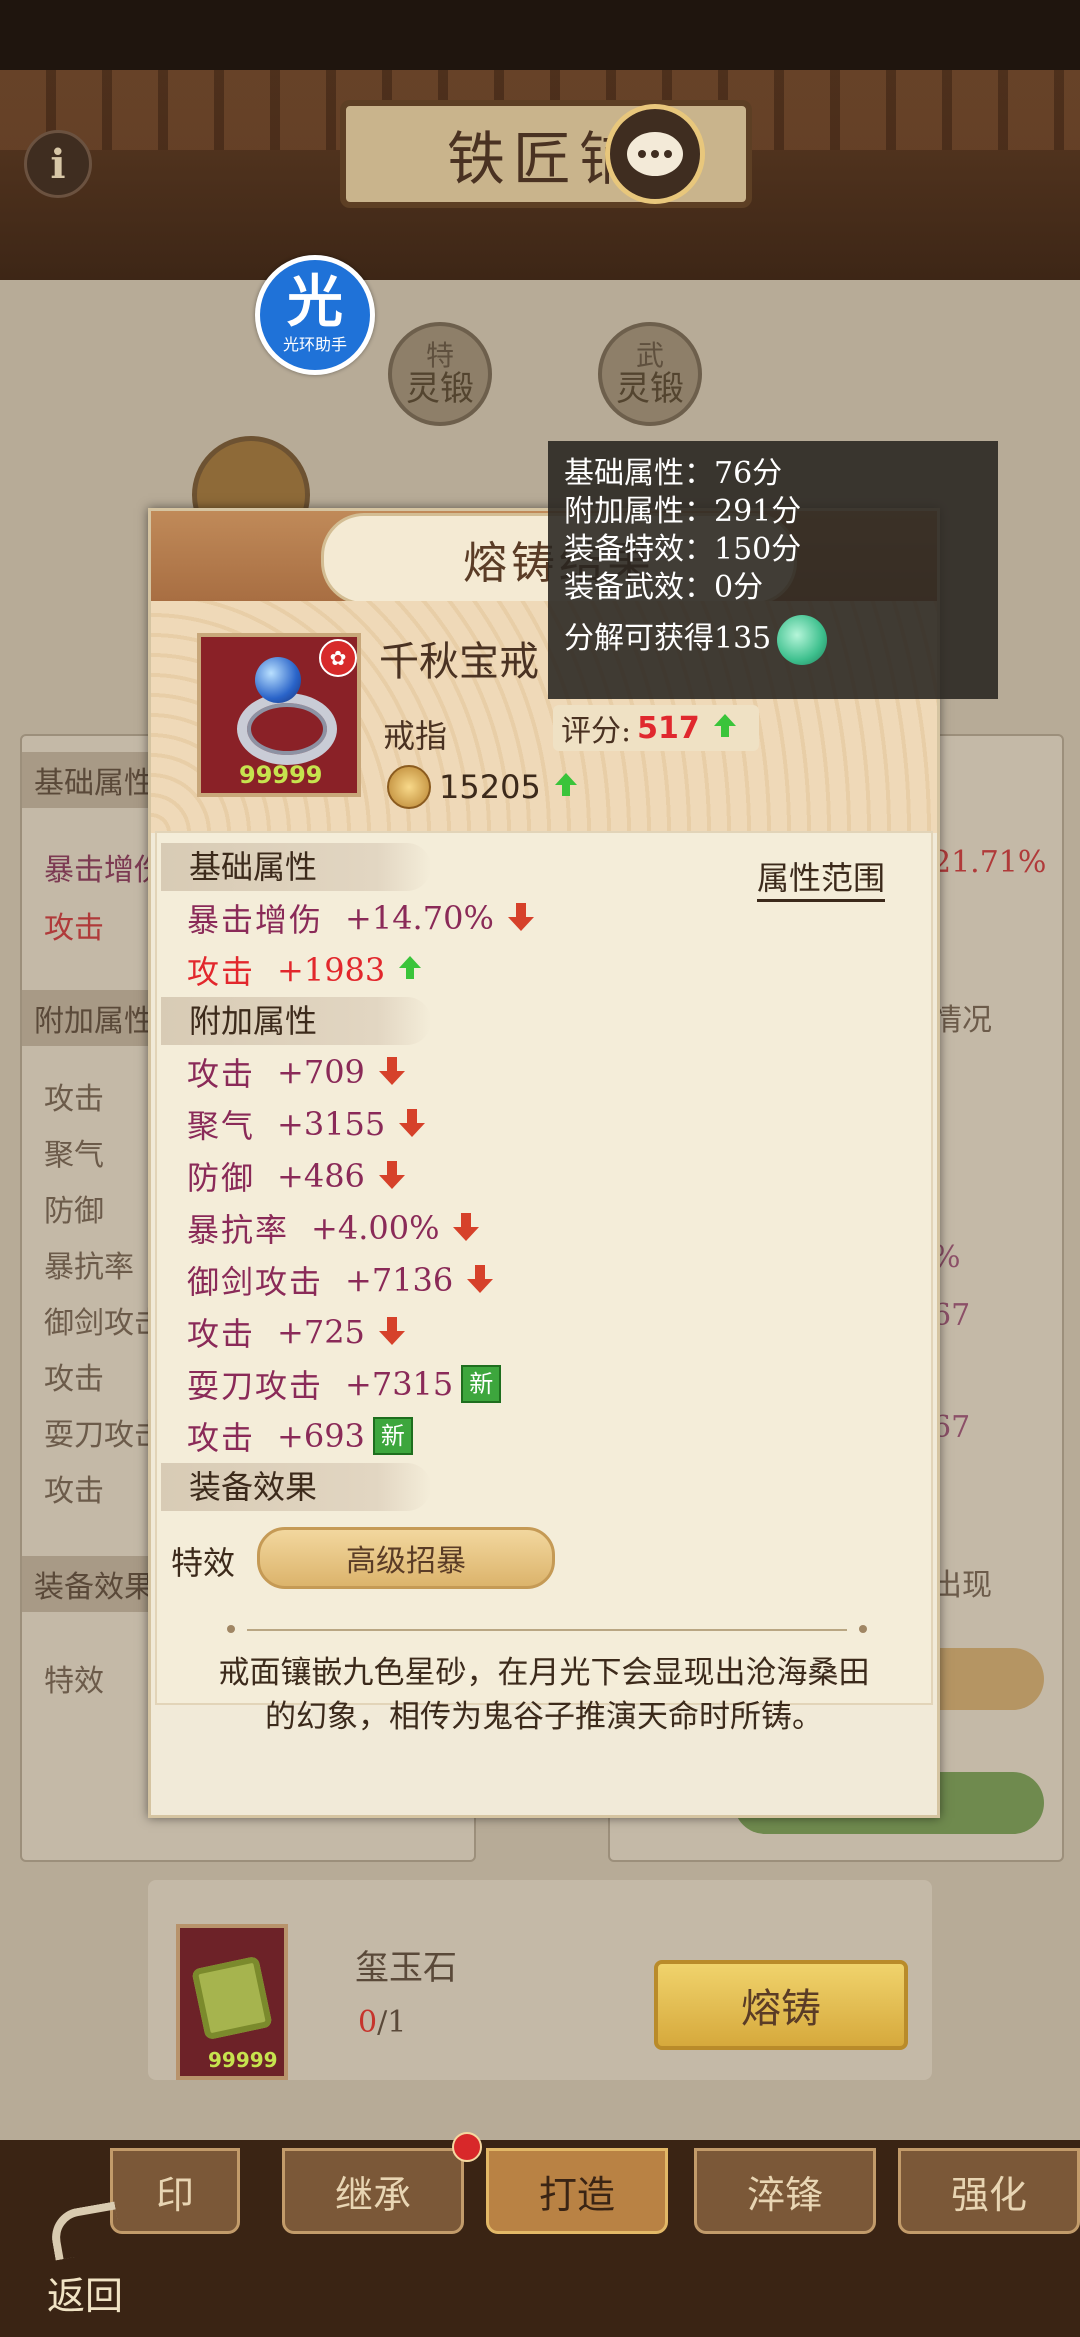 The image size is (1080, 2337). What do you see at coordinates (89, 1267) in the screenshot?
I see `bg-row: 暴抗率` at bounding box center [89, 1267].